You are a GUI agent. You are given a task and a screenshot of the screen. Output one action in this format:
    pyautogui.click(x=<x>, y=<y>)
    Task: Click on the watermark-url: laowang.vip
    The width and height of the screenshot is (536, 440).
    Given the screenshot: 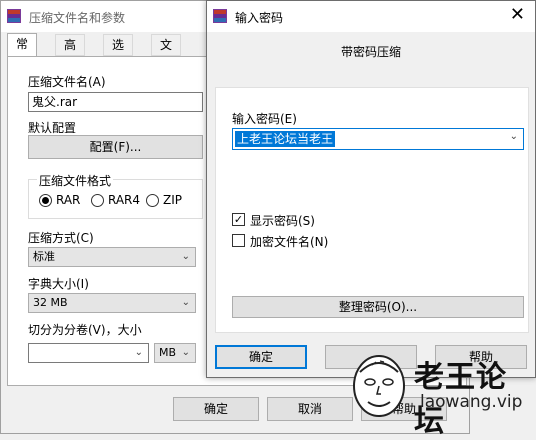 What is the action you would take?
    pyautogui.click(x=471, y=402)
    